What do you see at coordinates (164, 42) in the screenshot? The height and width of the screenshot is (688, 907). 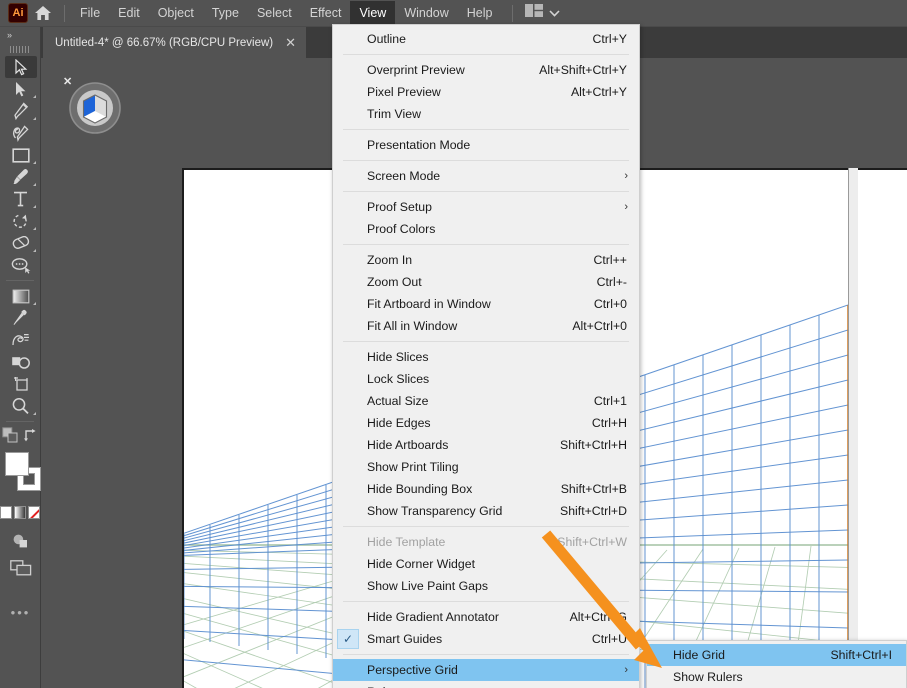 I see `document-tab-label: Untitled-4* @ 66.67% (RGB/CPU Preview)` at bounding box center [164, 42].